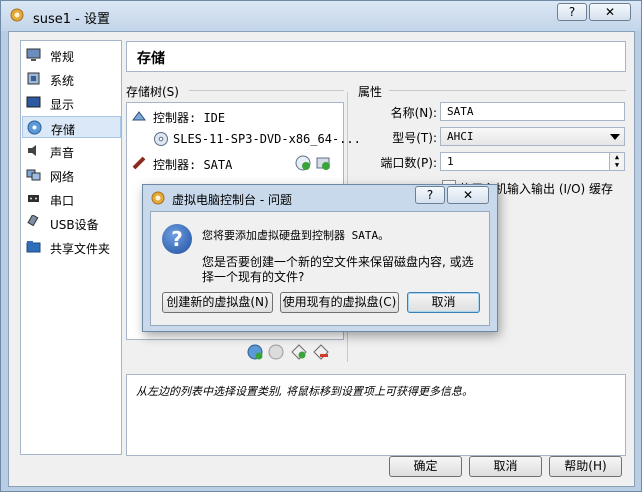  What do you see at coordinates (33, 102) in the screenshot?
I see `display-icon` at bounding box center [33, 102].